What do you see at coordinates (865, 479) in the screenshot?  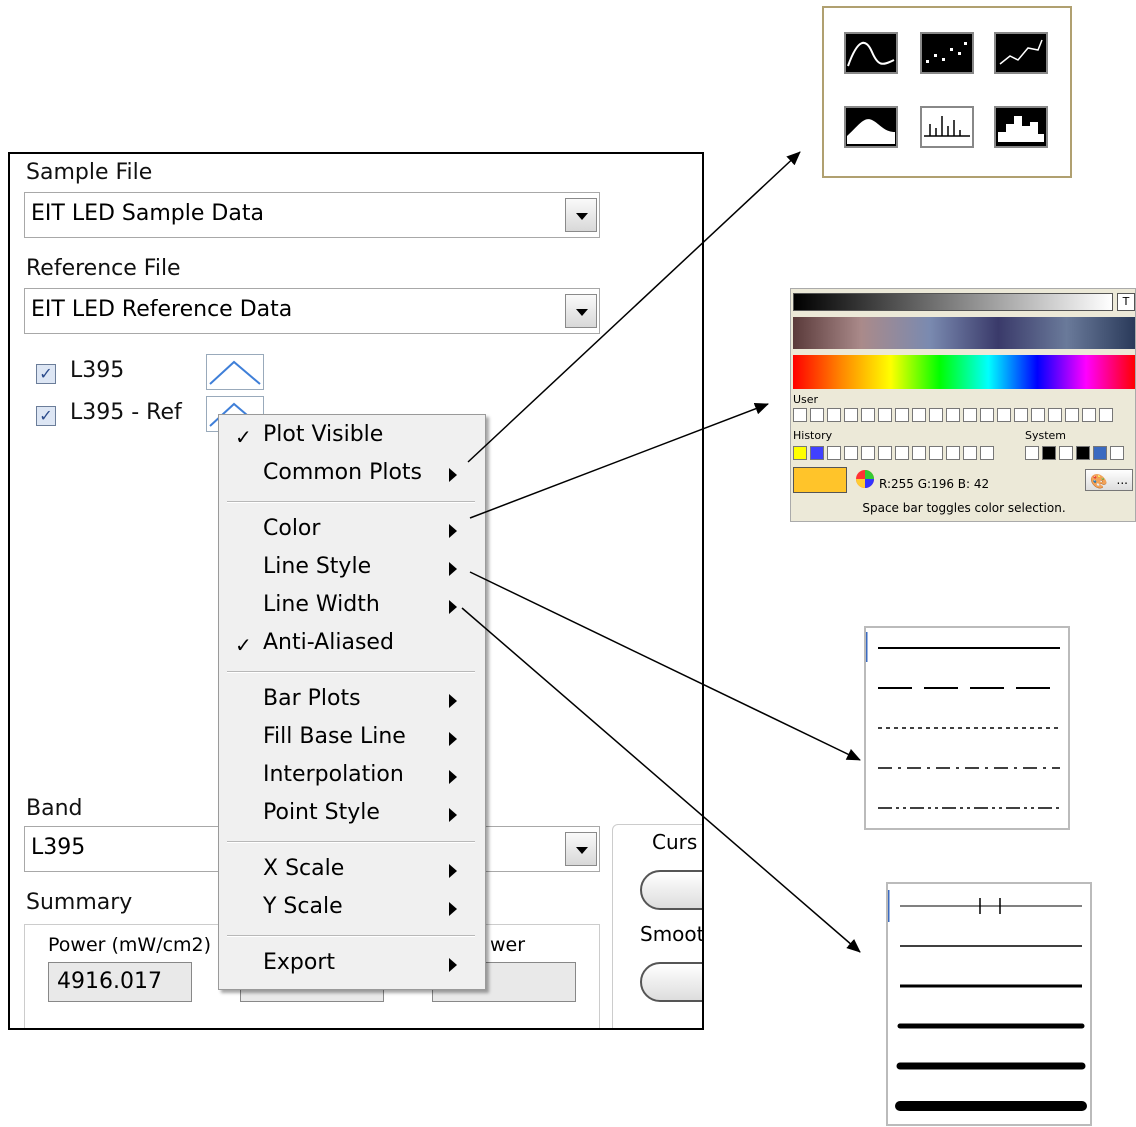 I see `color-wheel-icon` at bounding box center [865, 479].